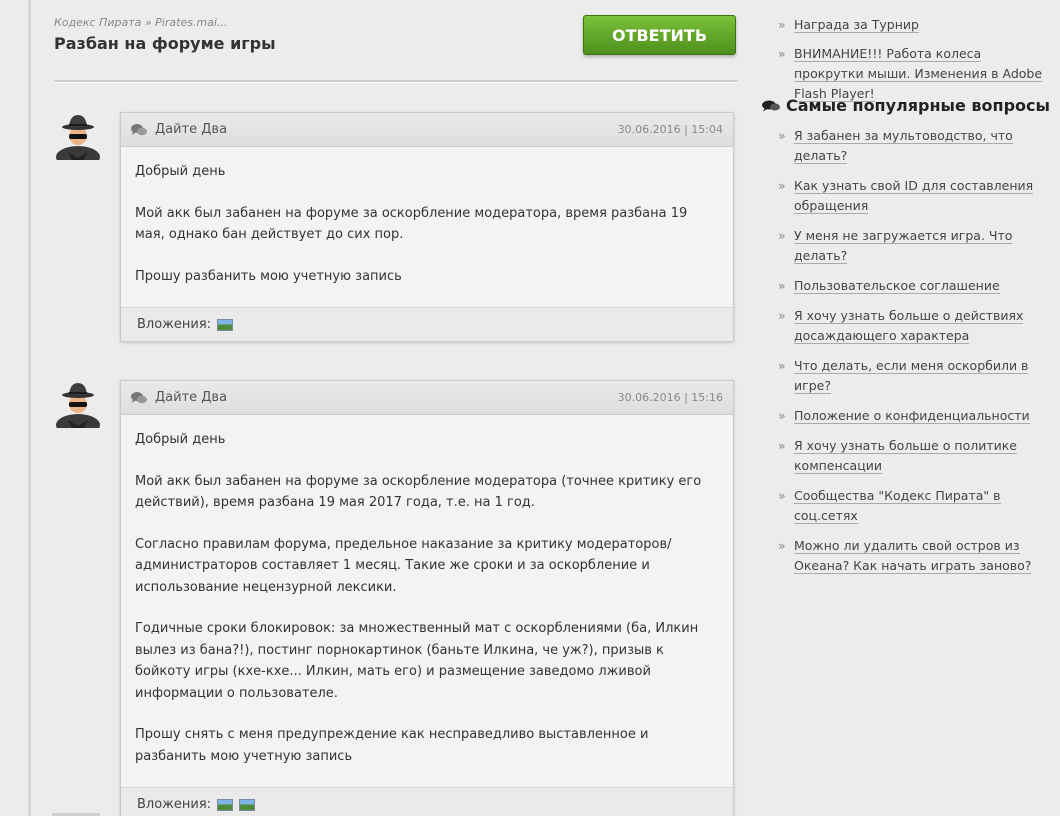  I want to click on list-item: У меня не загружается игра. Что делать?, so click(905, 246).